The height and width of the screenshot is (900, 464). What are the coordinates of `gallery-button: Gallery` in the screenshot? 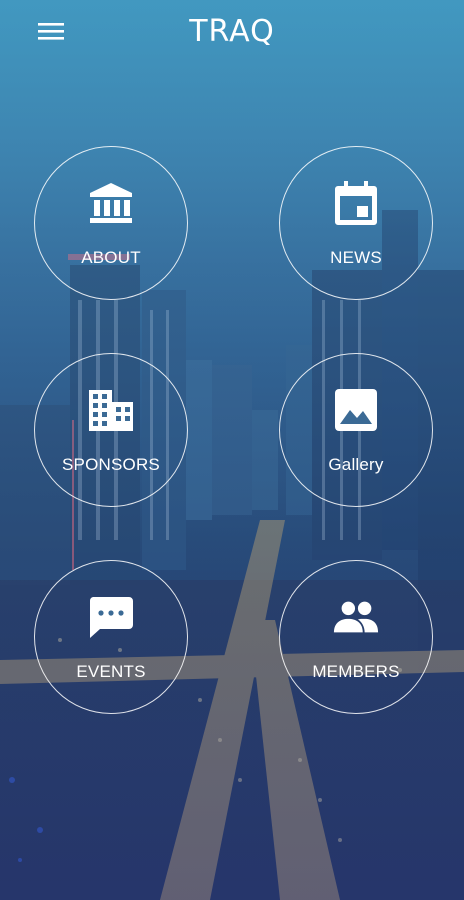 It's located at (356, 430).